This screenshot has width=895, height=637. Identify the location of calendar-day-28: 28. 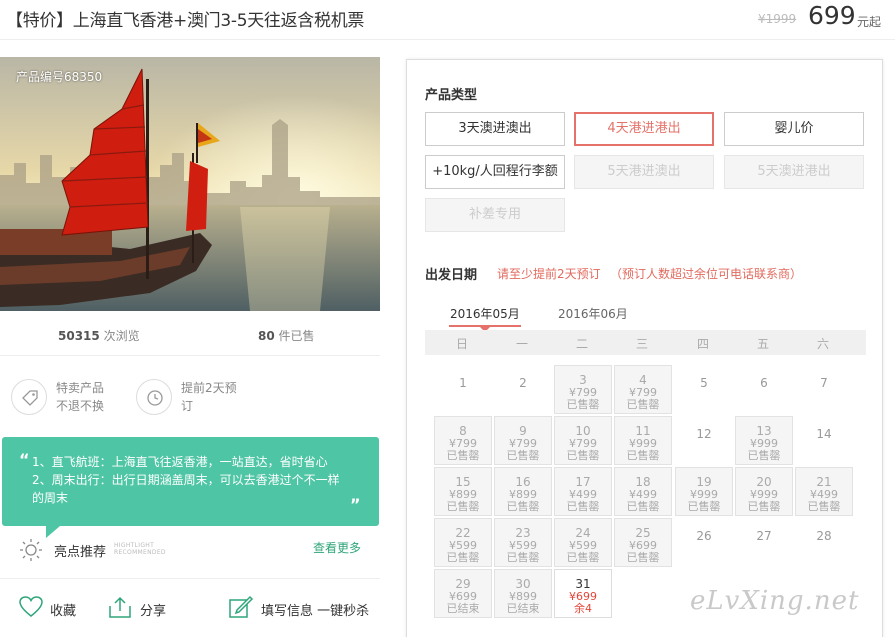
(824, 542).